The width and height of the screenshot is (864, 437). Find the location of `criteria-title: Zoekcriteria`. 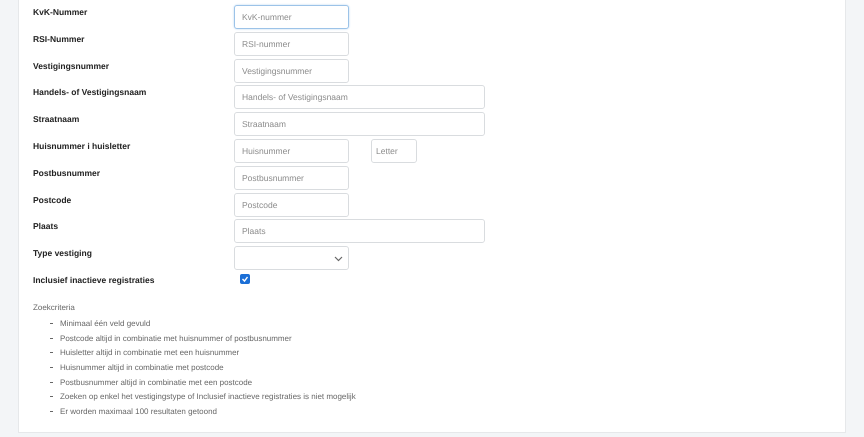

criteria-title: Zoekcriteria is located at coordinates (54, 307).